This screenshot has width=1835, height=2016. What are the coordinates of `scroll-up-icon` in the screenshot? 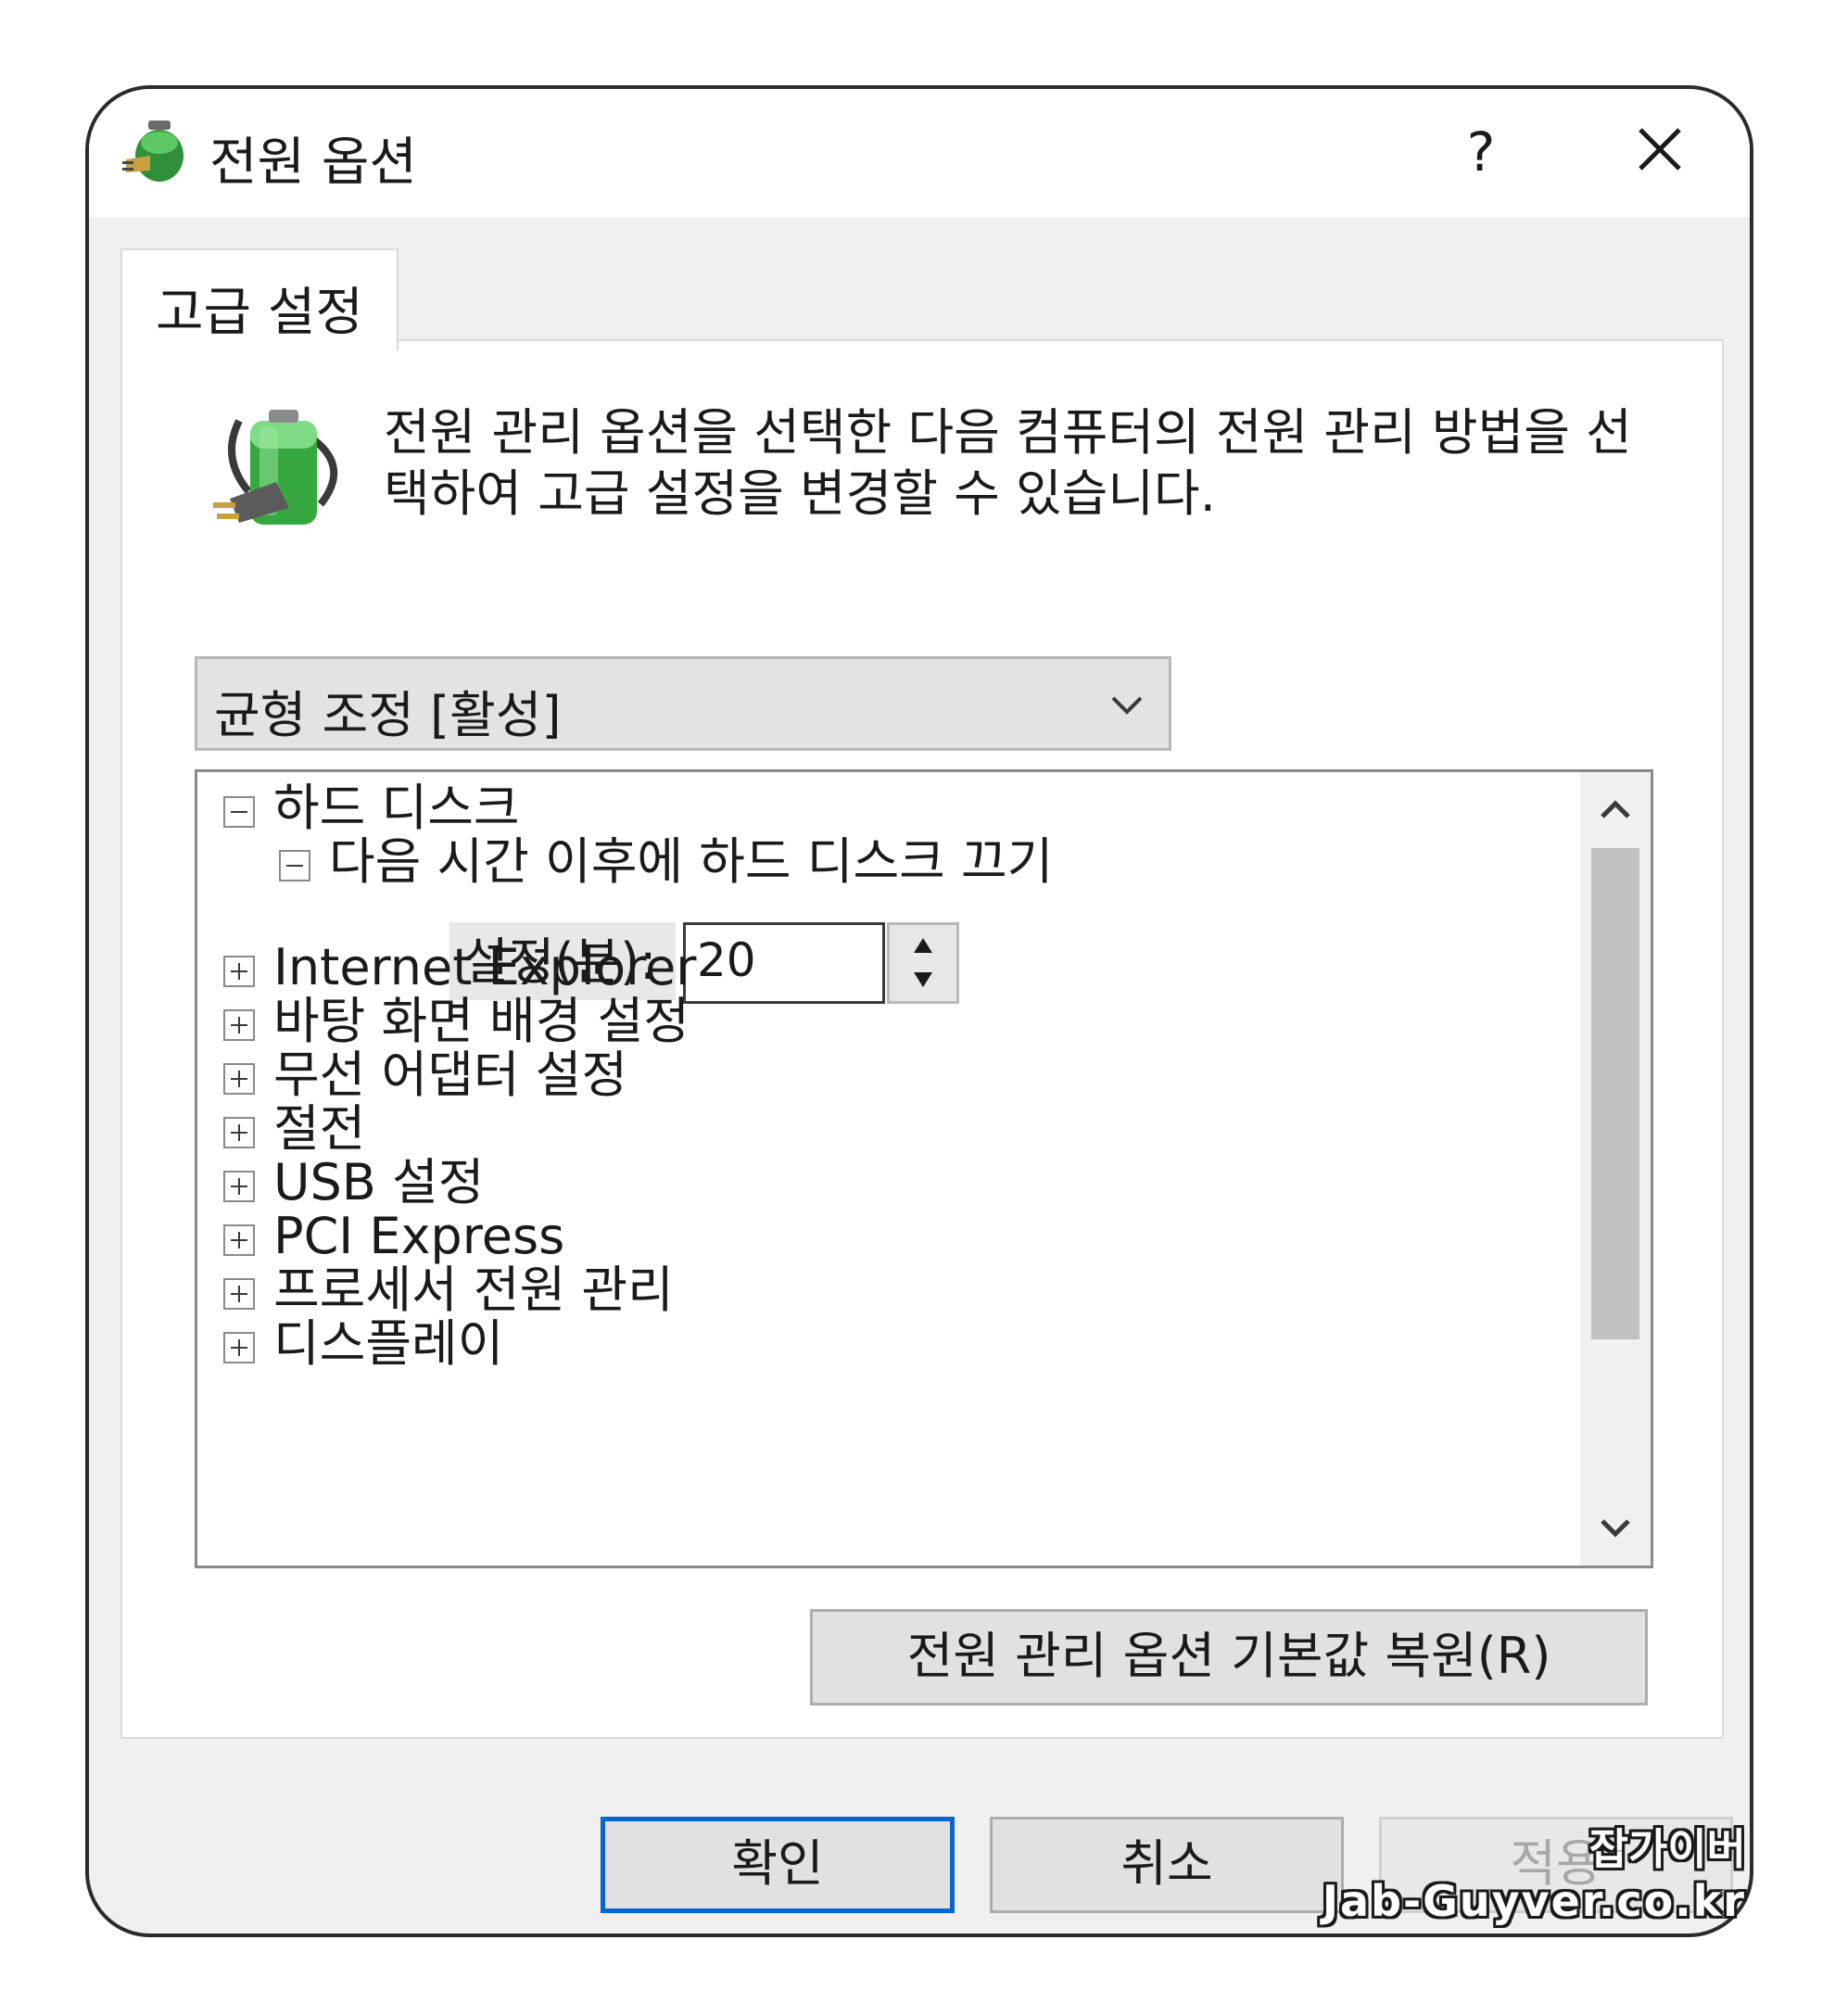 It's located at (1615, 809).